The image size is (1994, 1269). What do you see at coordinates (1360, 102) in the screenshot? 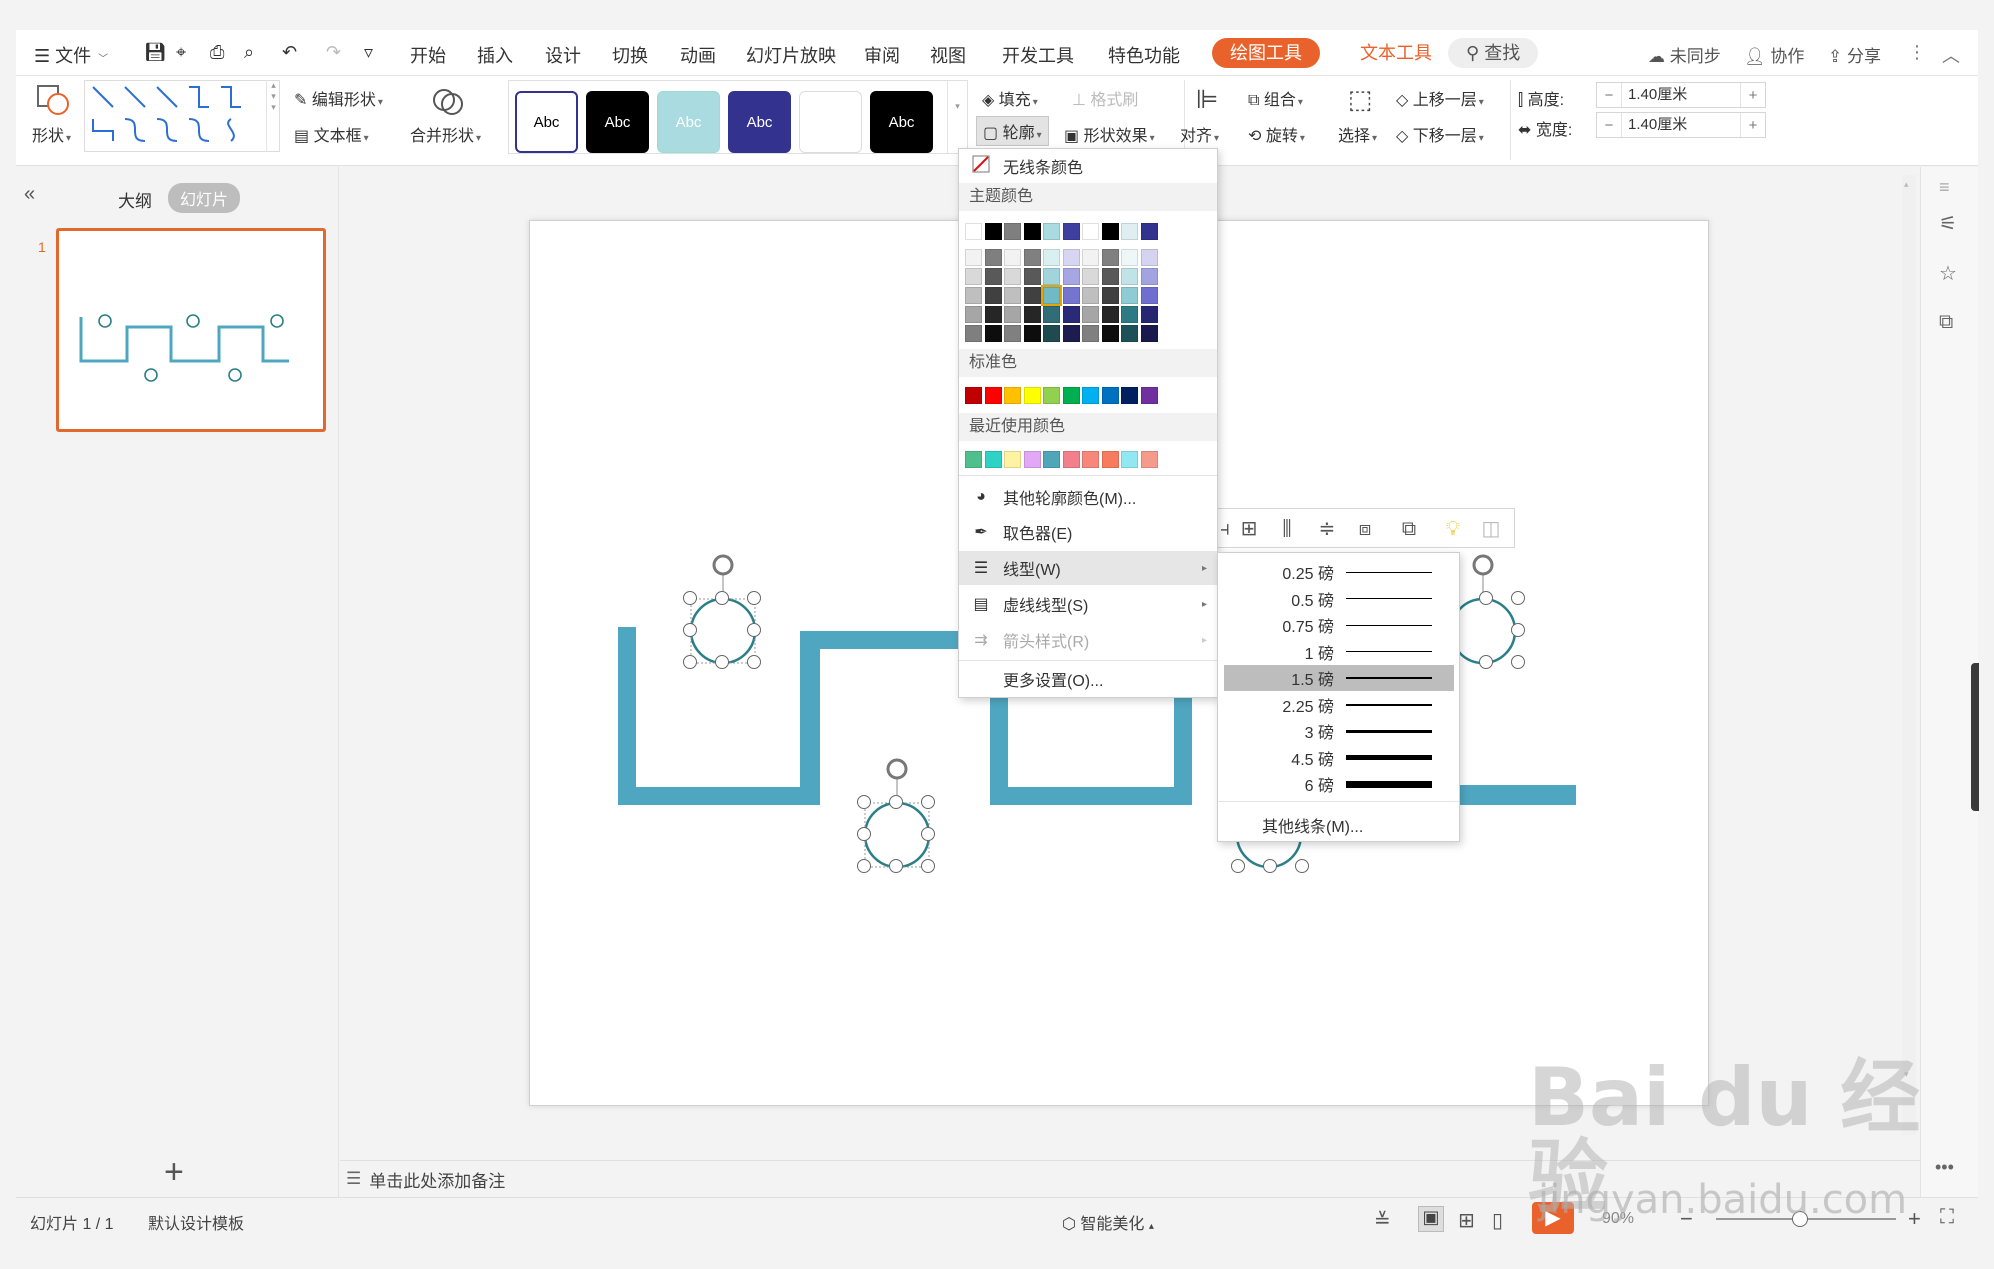
I see `select-cursor-icon: ⬚` at bounding box center [1360, 102].